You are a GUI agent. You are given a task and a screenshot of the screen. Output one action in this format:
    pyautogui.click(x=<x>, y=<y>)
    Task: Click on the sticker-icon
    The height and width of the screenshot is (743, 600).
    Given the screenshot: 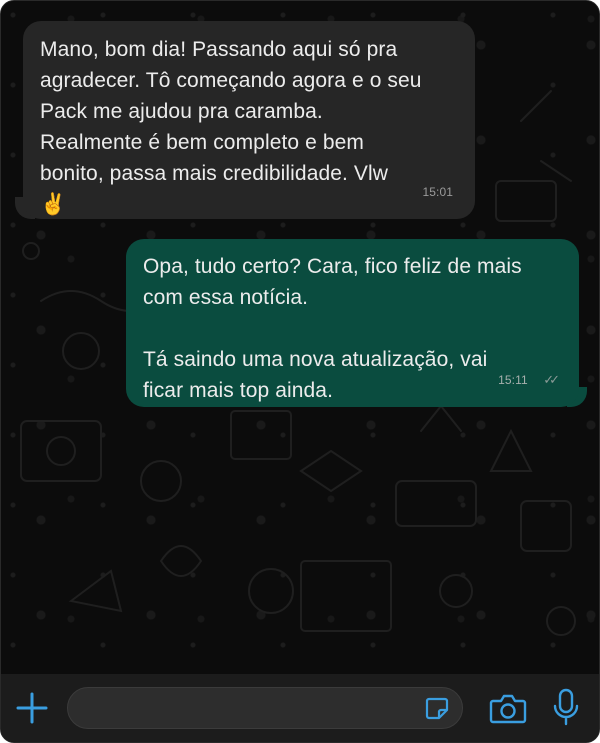 What is the action you would take?
    pyautogui.click(x=437, y=708)
    